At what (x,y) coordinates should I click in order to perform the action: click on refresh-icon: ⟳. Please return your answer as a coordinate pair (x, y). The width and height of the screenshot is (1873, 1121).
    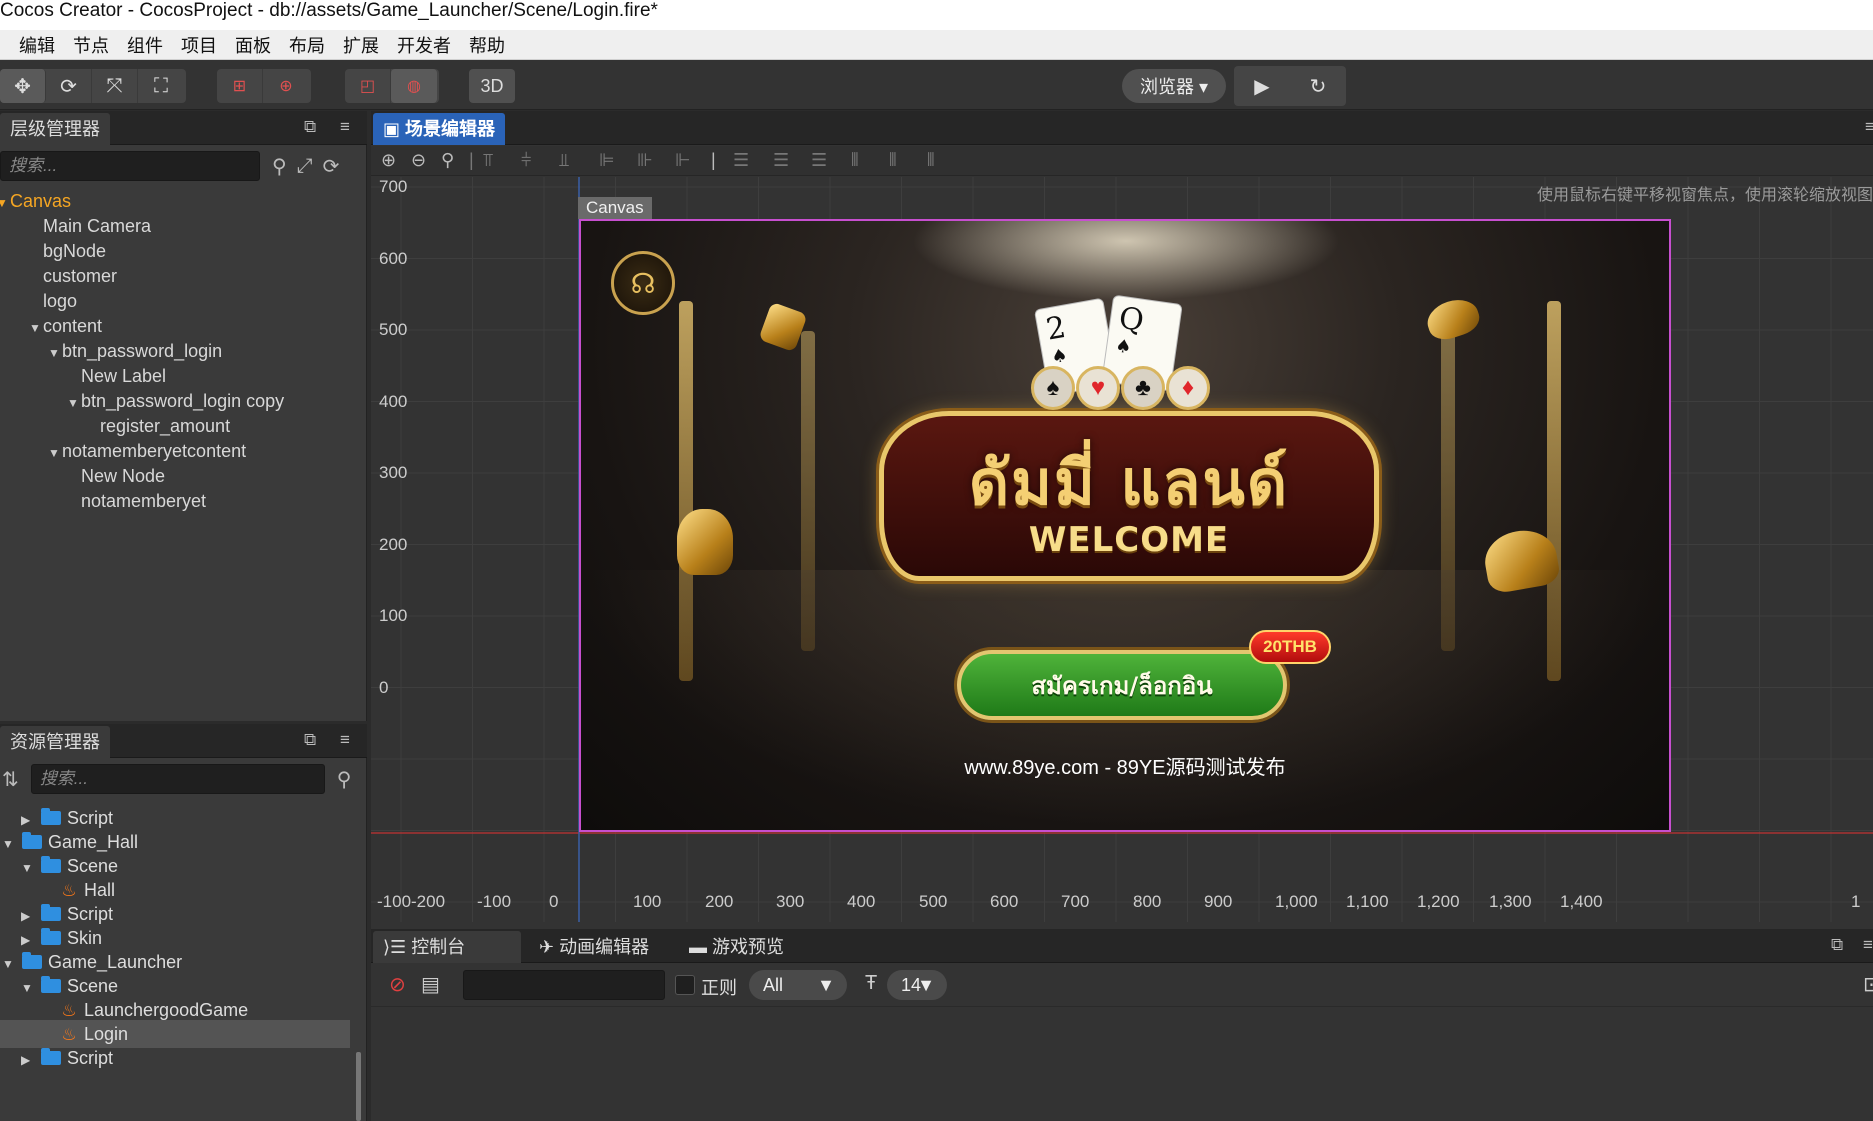
    Looking at the image, I should click on (331, 166).